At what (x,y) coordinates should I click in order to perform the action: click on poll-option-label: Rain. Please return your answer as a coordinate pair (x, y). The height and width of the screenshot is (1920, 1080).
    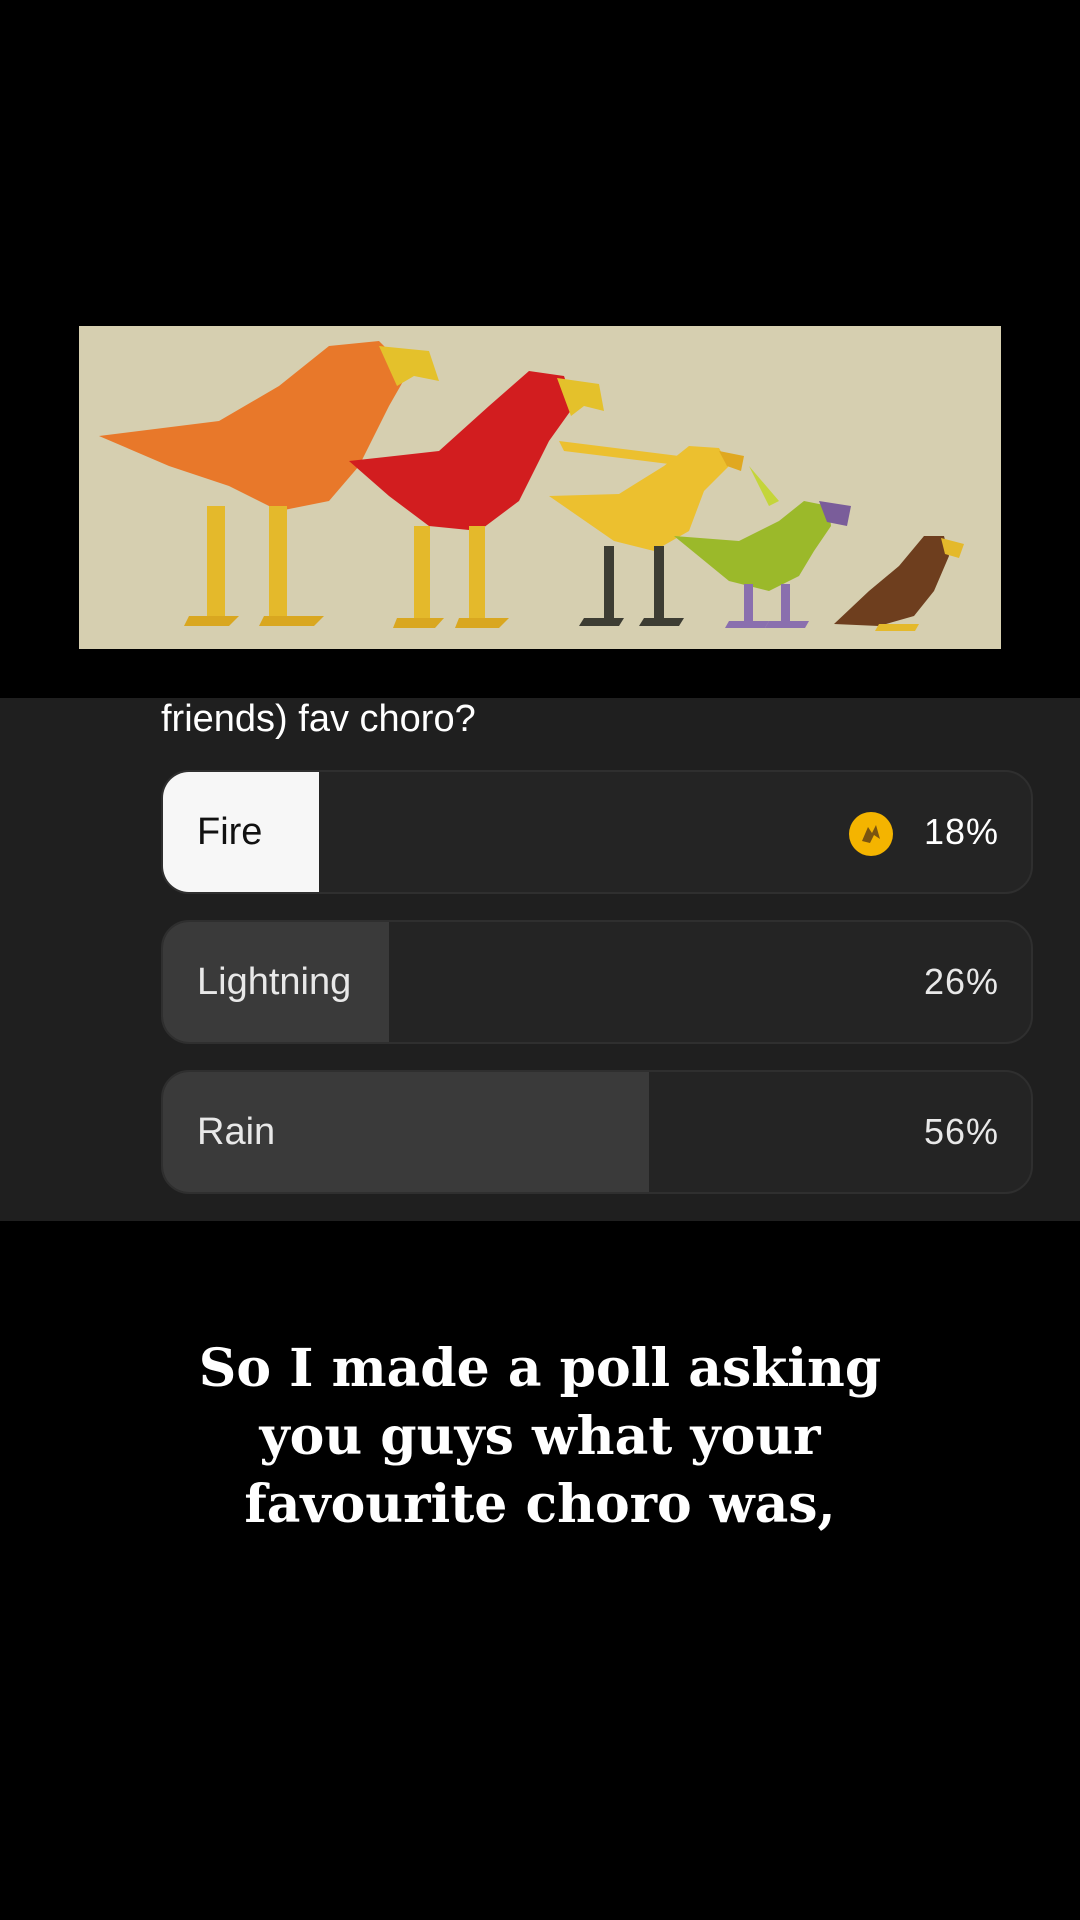
    Looking at the image, I should click on (236, 1132).